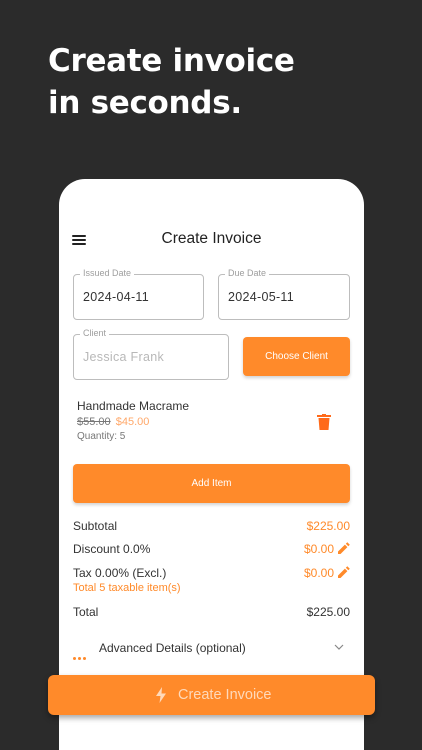  Describe the element at coordinates (211, 483) in the screenshot. I see `add-item-button: Add Item` at that location.